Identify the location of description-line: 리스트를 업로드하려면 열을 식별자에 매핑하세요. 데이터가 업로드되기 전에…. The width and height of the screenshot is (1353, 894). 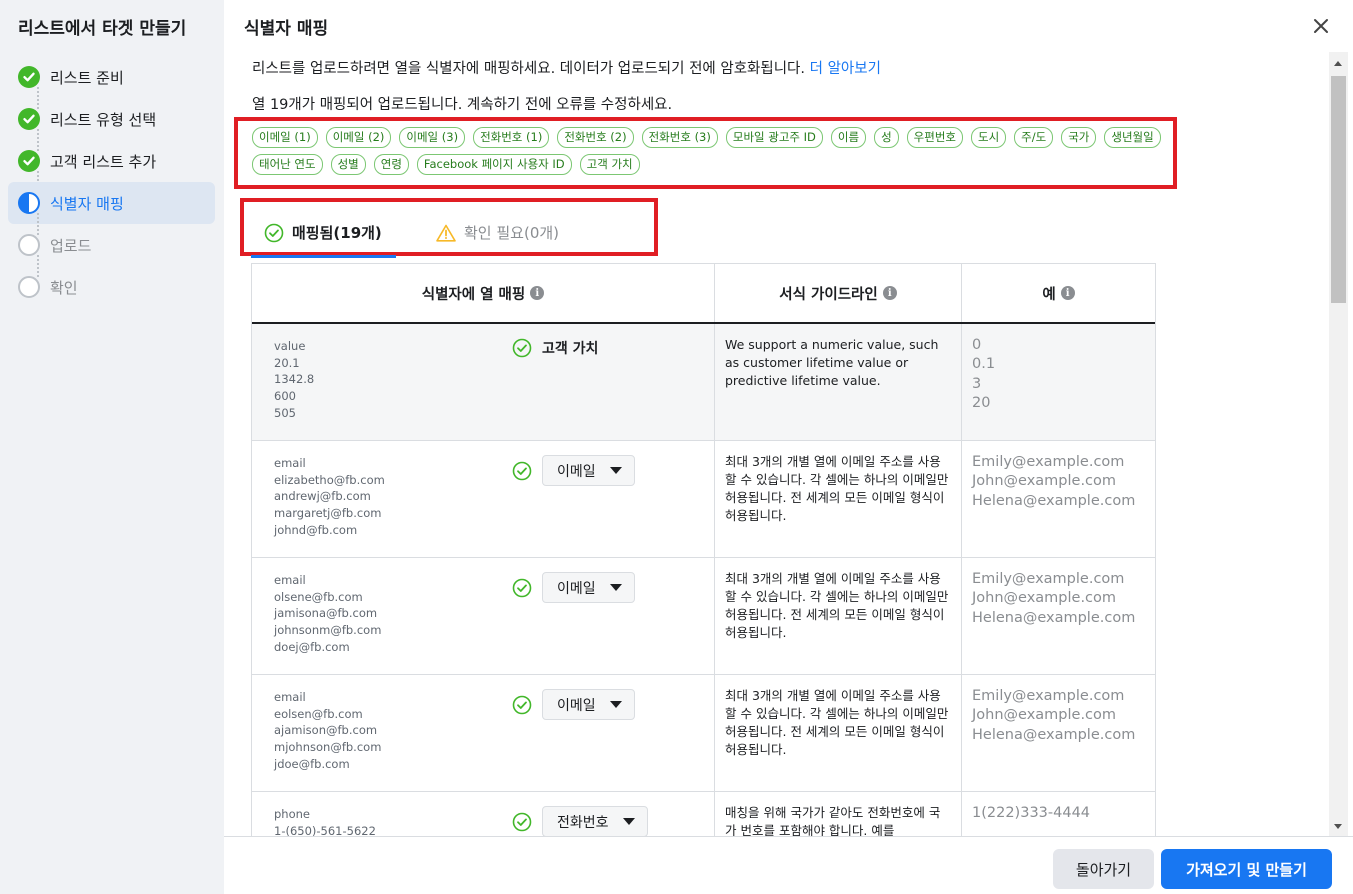
(566, 67).